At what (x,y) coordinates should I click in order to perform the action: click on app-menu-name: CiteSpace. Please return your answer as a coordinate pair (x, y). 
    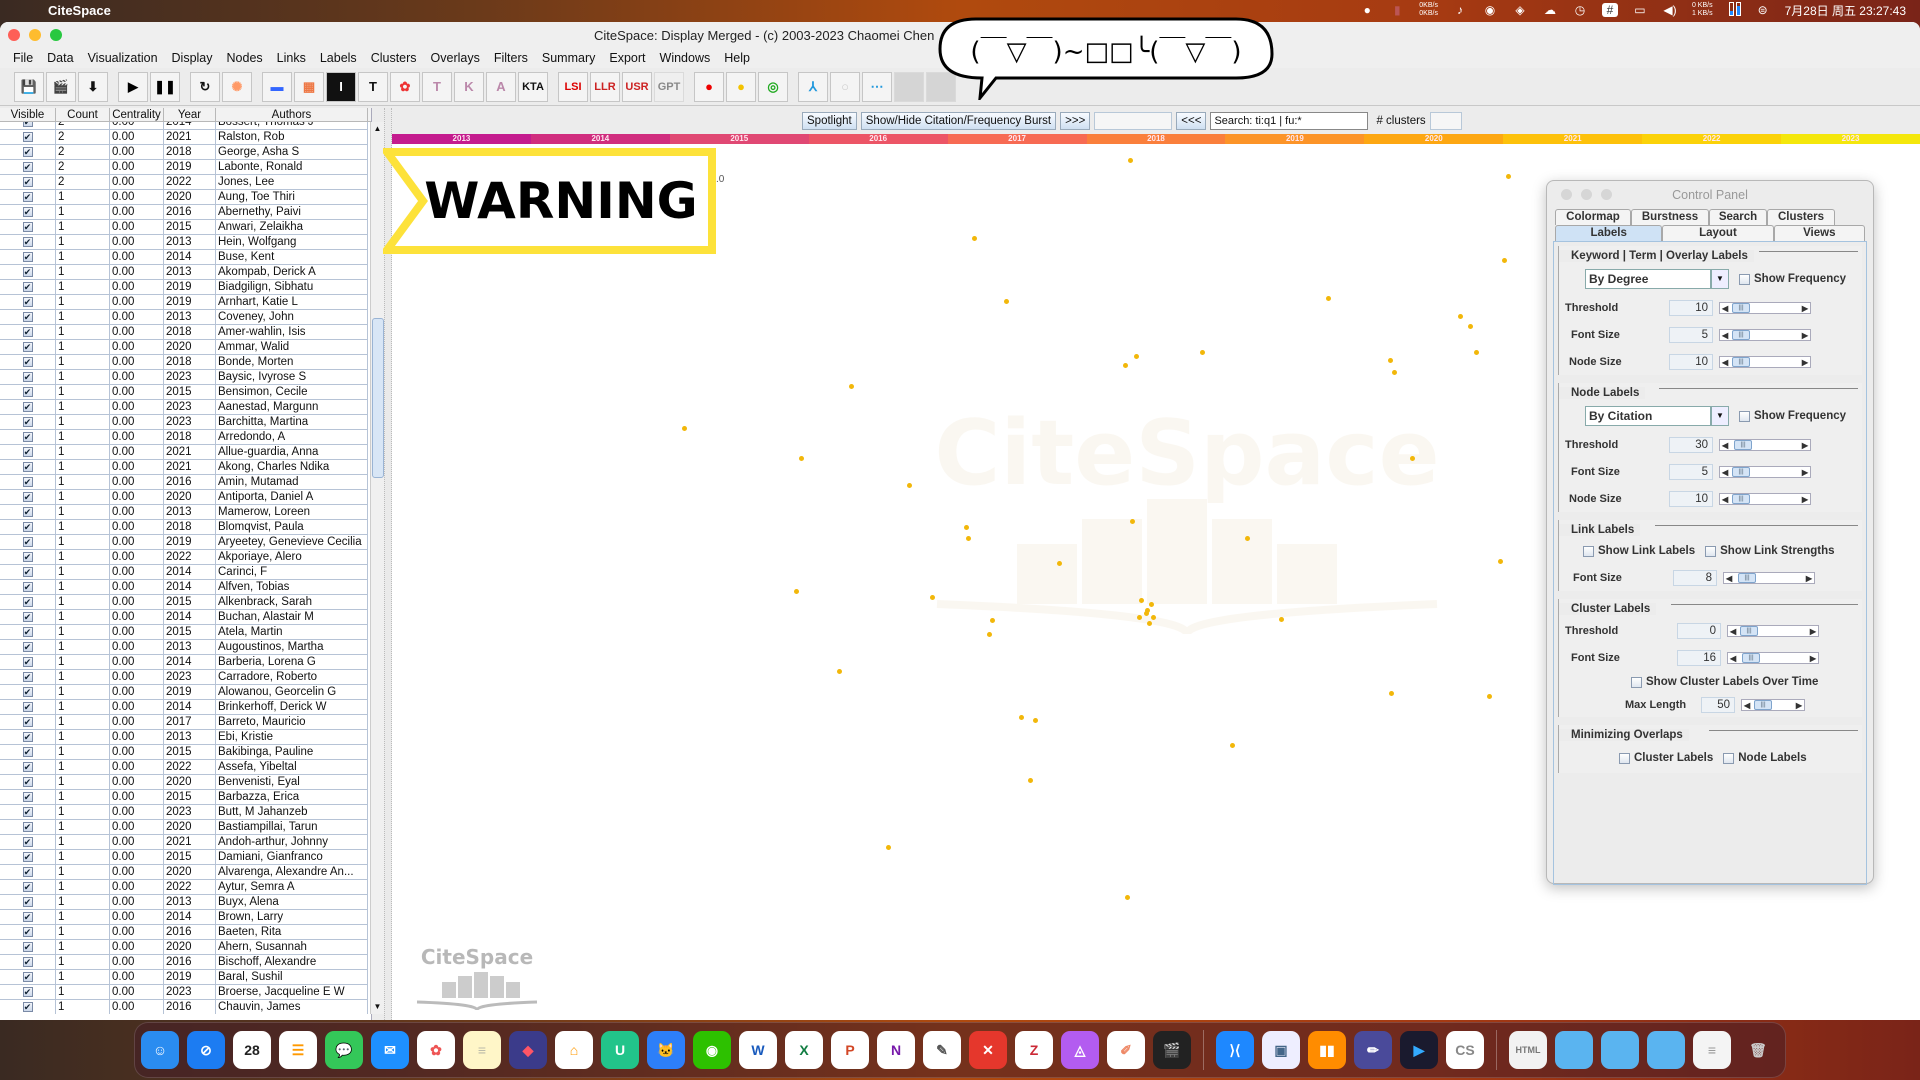
    Looking at the image, I should click on (79, 10).